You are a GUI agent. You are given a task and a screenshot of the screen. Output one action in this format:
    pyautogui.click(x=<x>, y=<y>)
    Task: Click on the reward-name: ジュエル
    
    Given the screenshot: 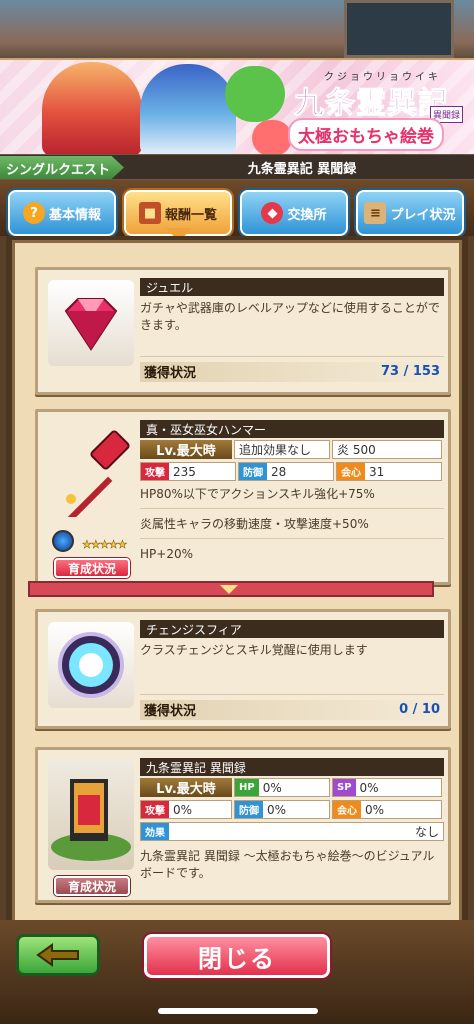 What is the action you would take?
    pyautogui.click(x=292, y=287)
    